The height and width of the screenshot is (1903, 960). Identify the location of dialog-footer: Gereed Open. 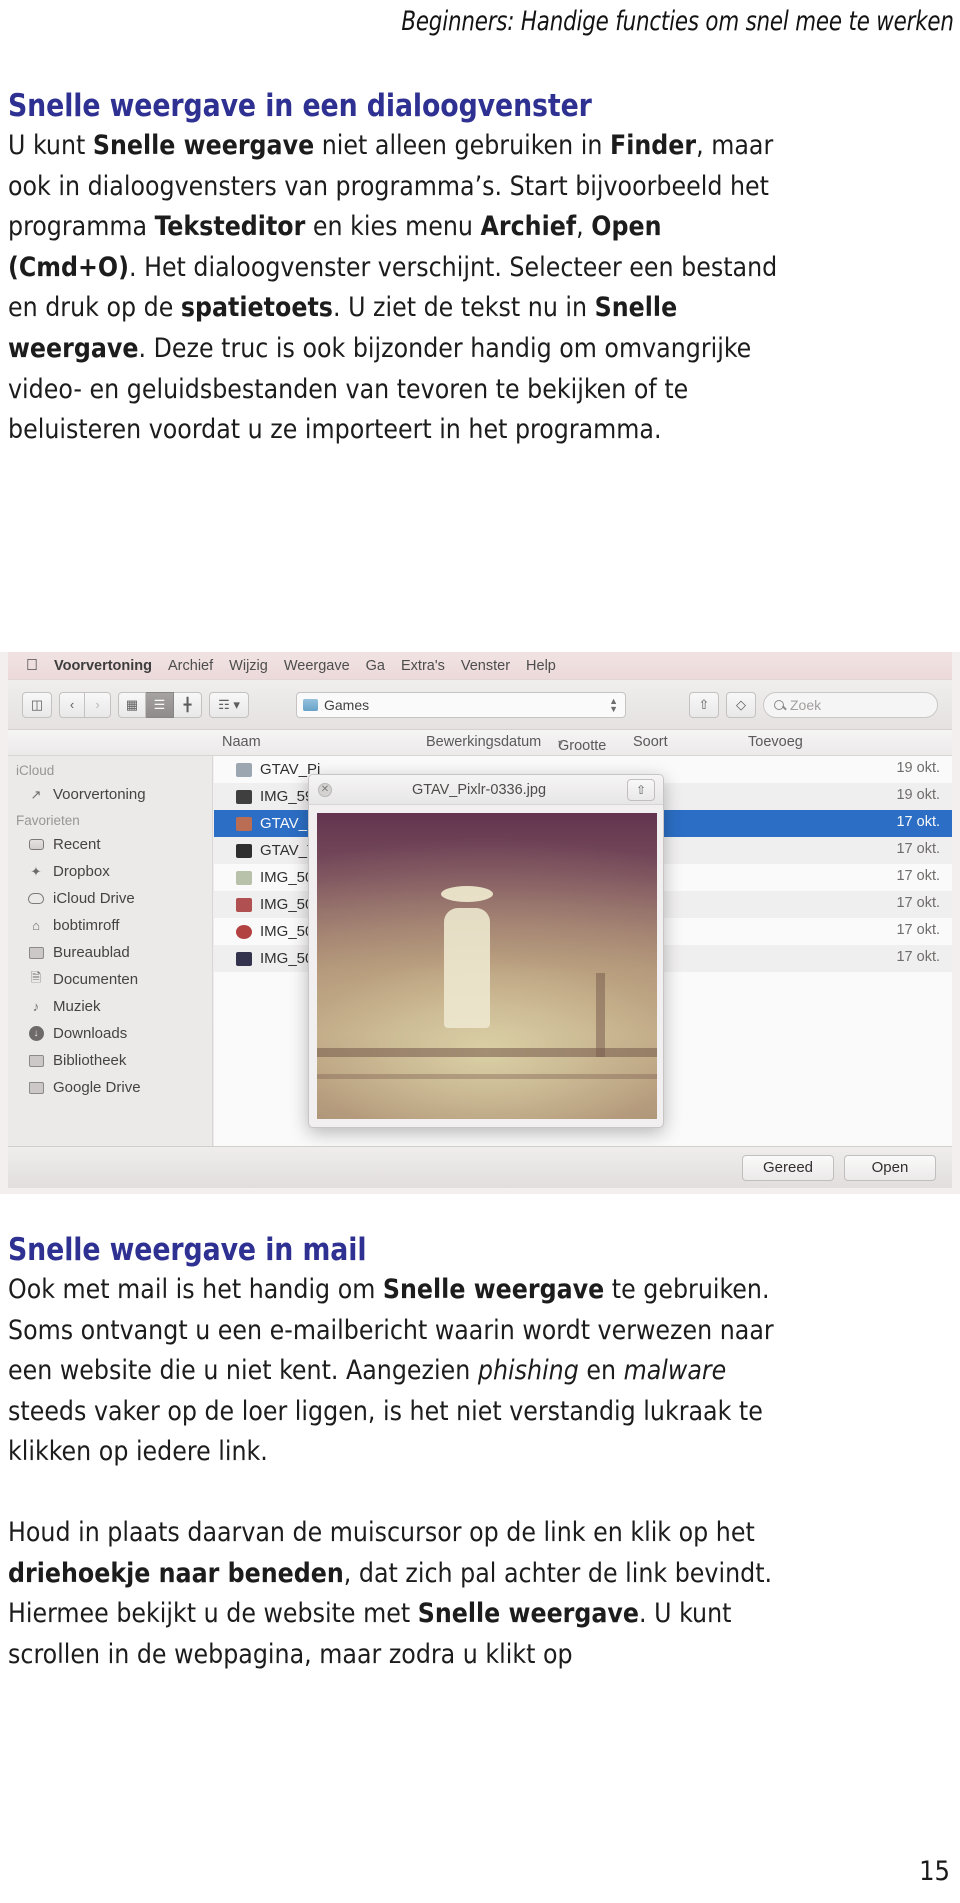
(480, 1167).